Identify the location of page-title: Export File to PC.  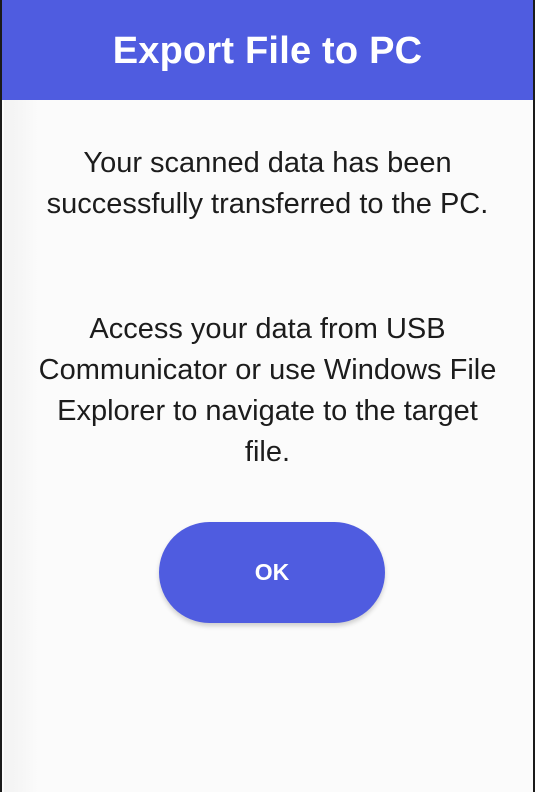
(267, 50).